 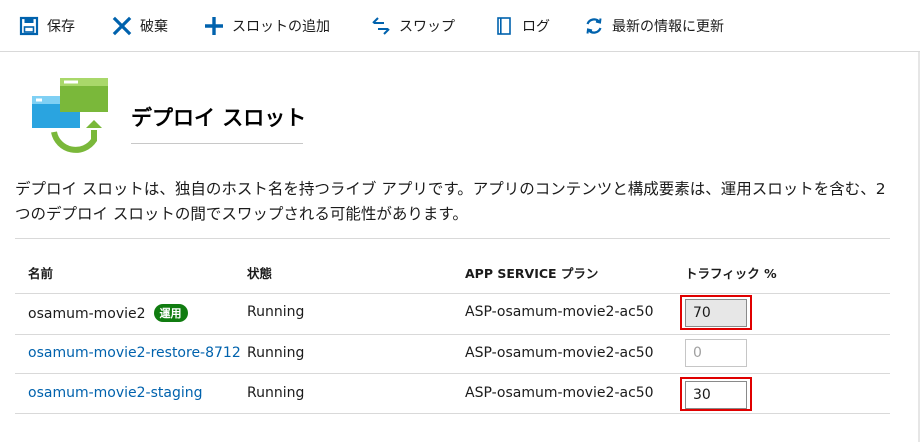 I want to click on x-icon, so click(x=122, y=26).